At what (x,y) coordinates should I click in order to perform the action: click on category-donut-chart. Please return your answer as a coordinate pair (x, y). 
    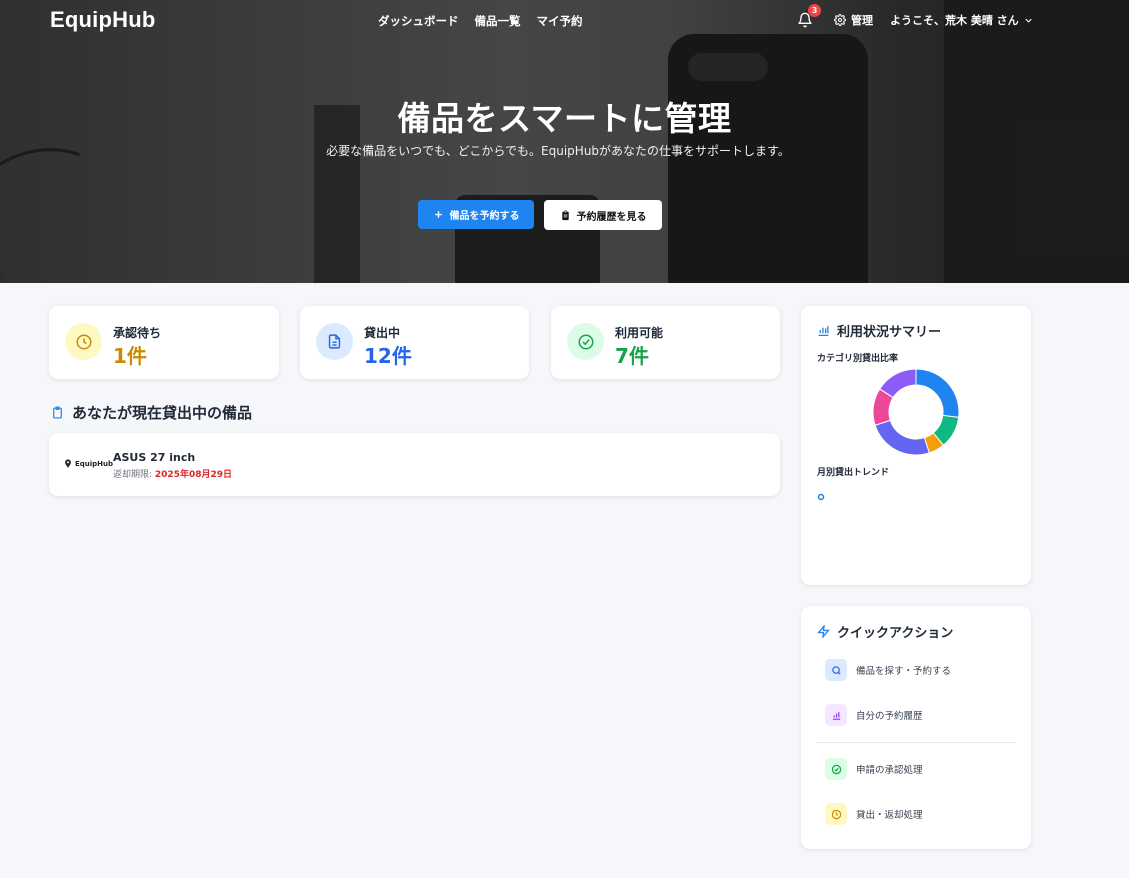
    Looking at the image, I should click on (916, 412).